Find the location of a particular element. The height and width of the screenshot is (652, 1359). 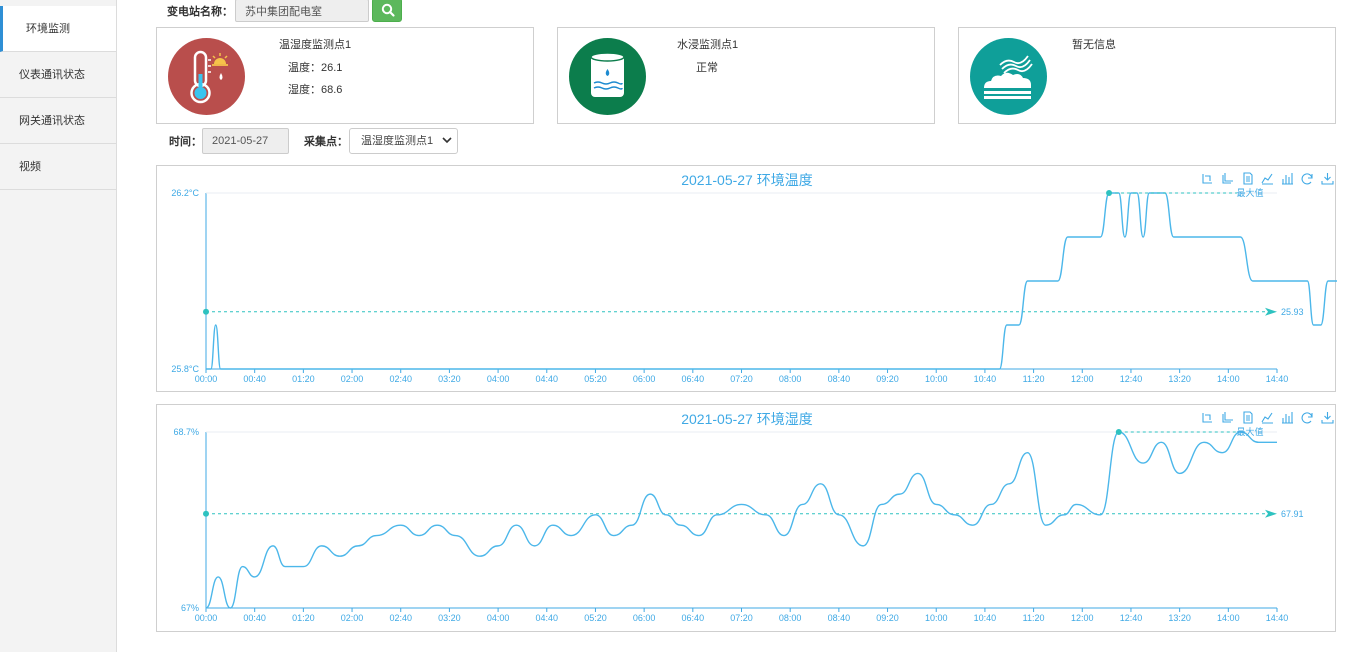

sidebar-item-video: 视频 is located at coordinates (58, 167).